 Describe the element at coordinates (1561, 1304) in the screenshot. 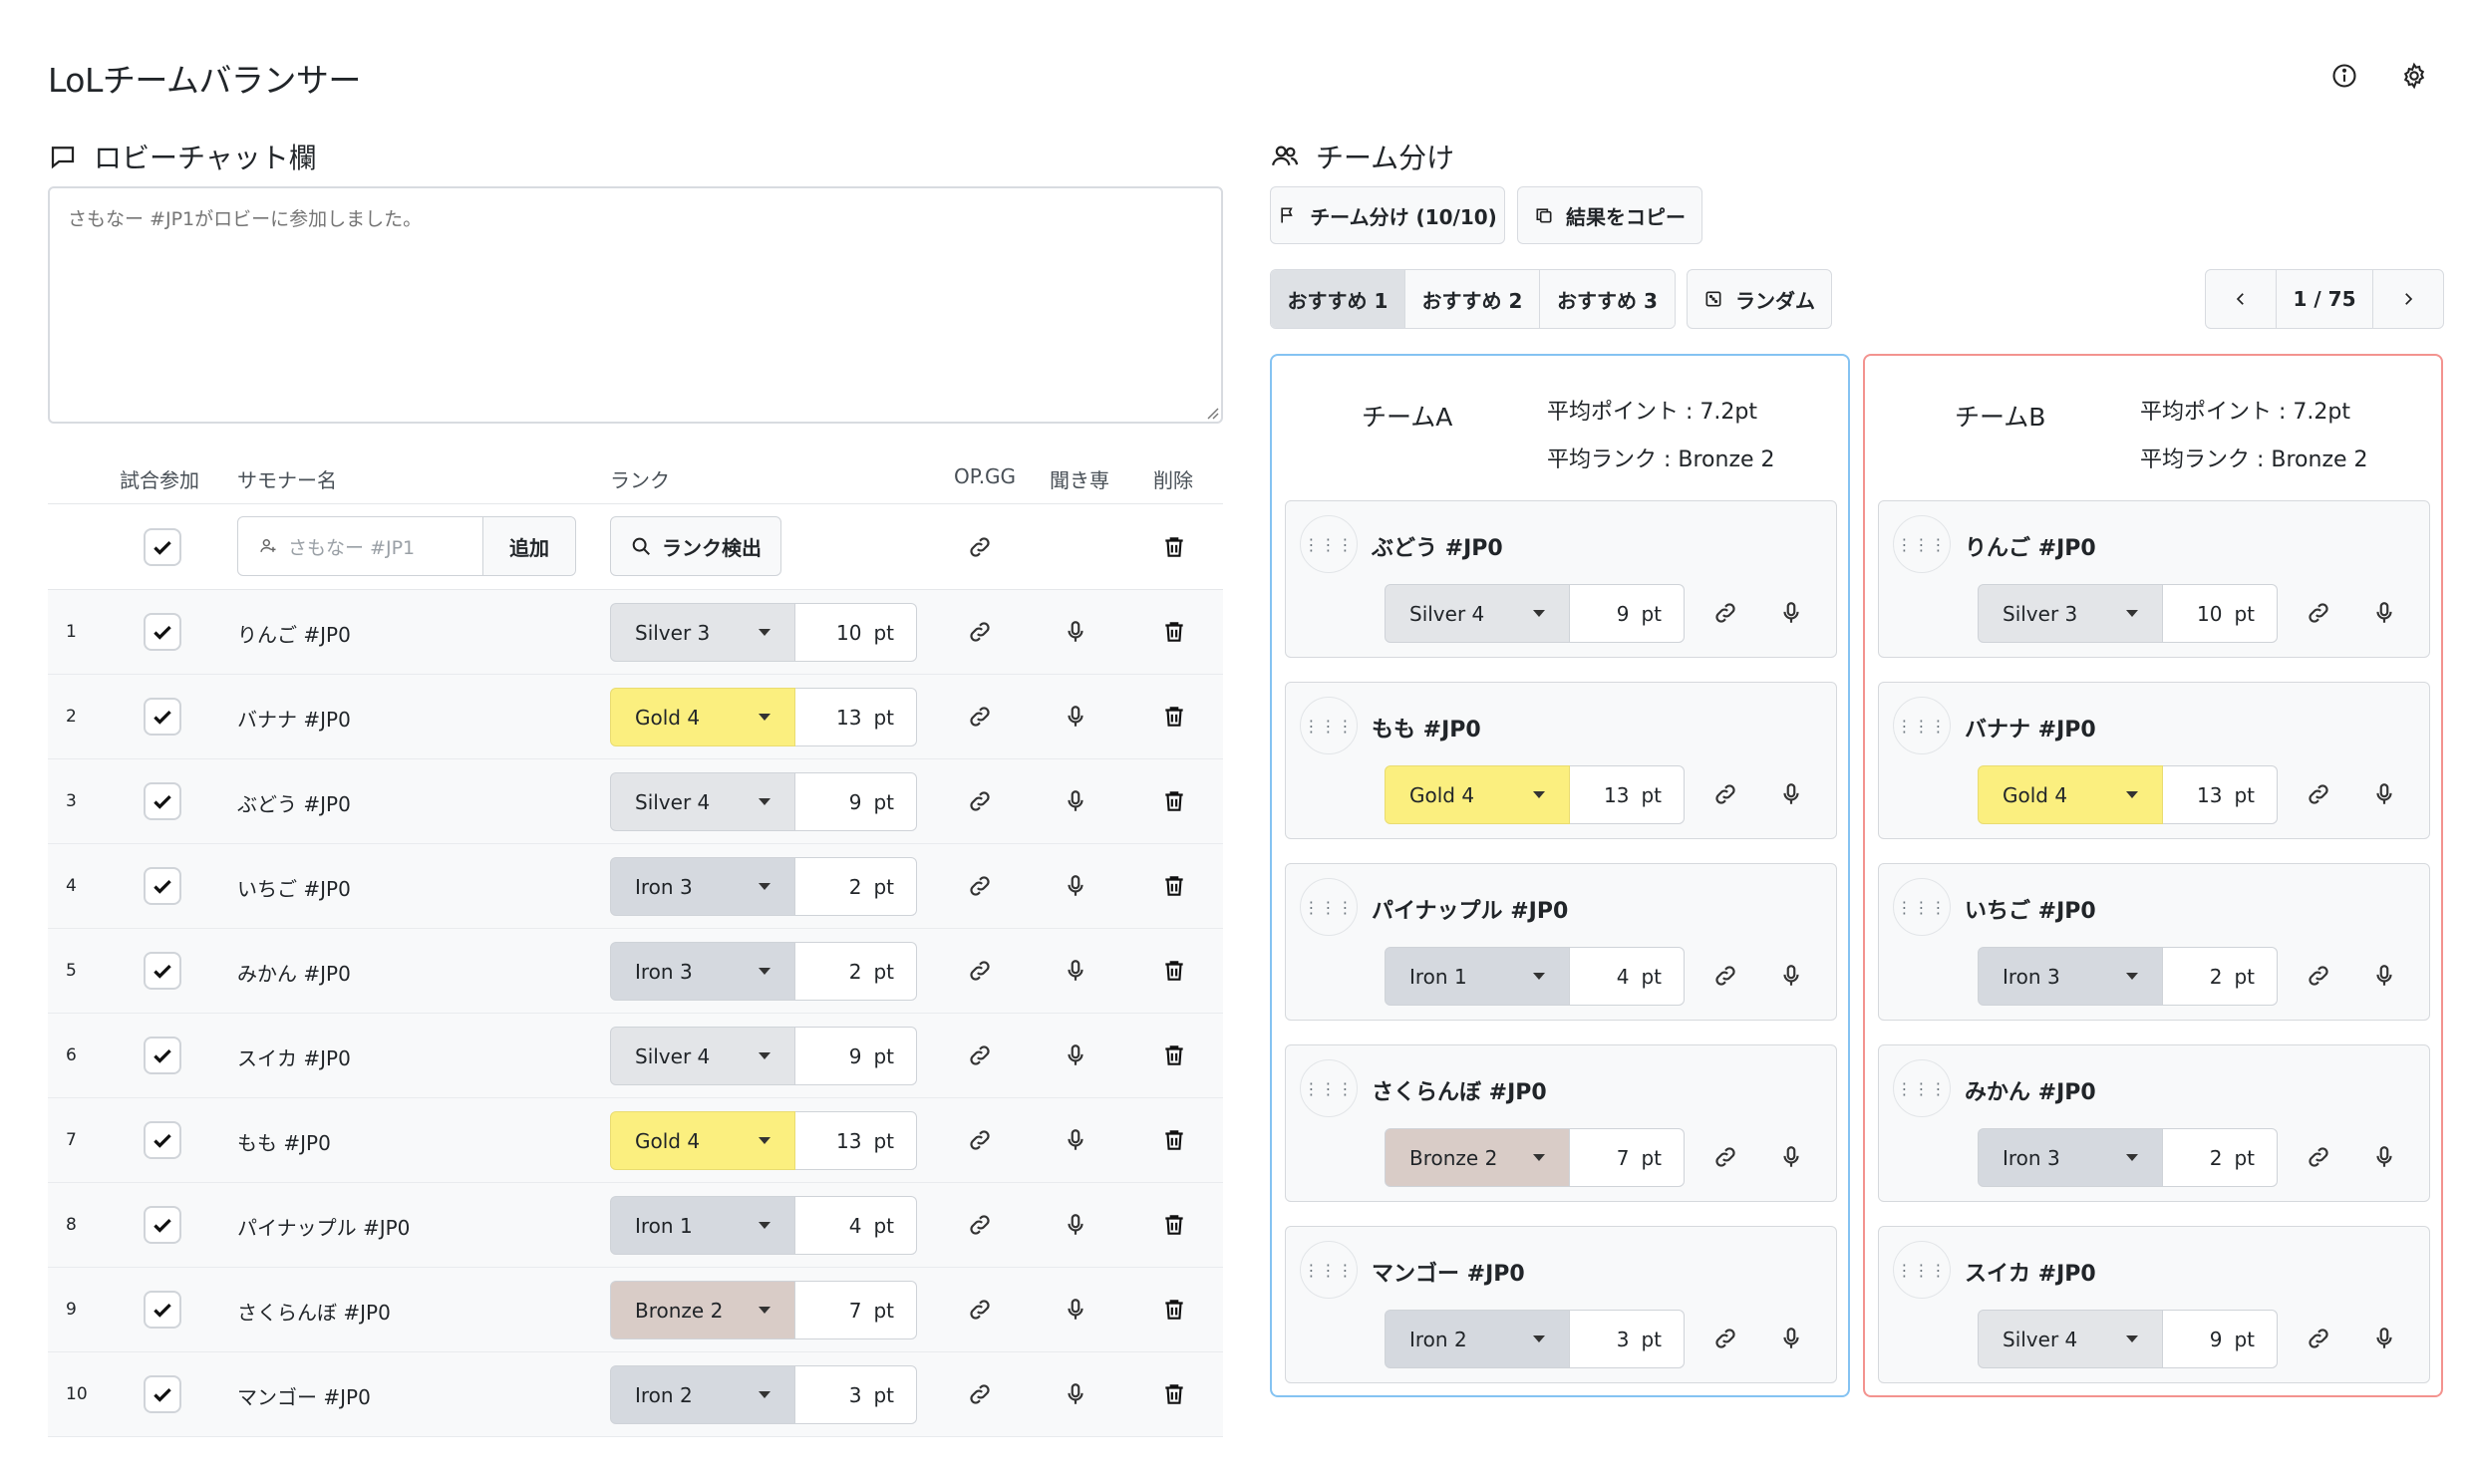

I see `team-member-card: ⋮⋮⋮ マンゴー #JP0 Iron 2 3 pt` at that location.